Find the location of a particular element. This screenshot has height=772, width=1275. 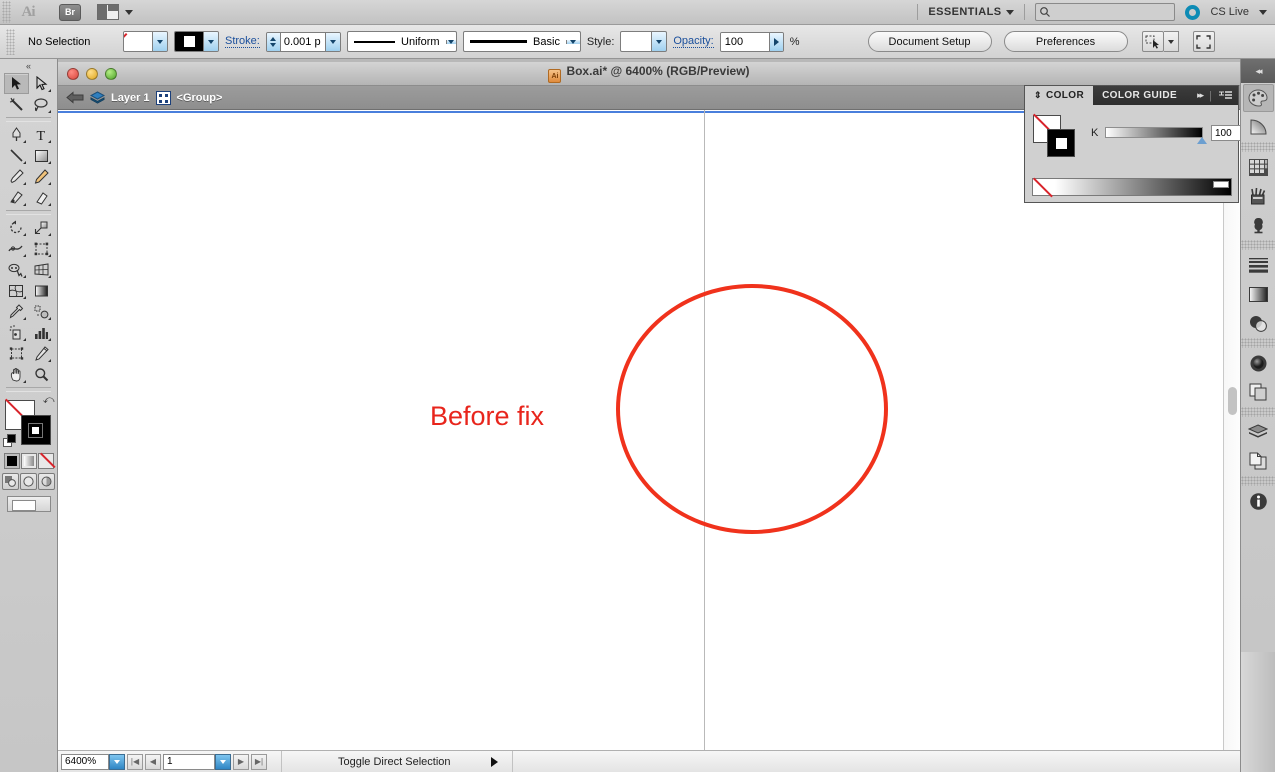

annotation-text: Before fix is located at coordinates (487, 416).